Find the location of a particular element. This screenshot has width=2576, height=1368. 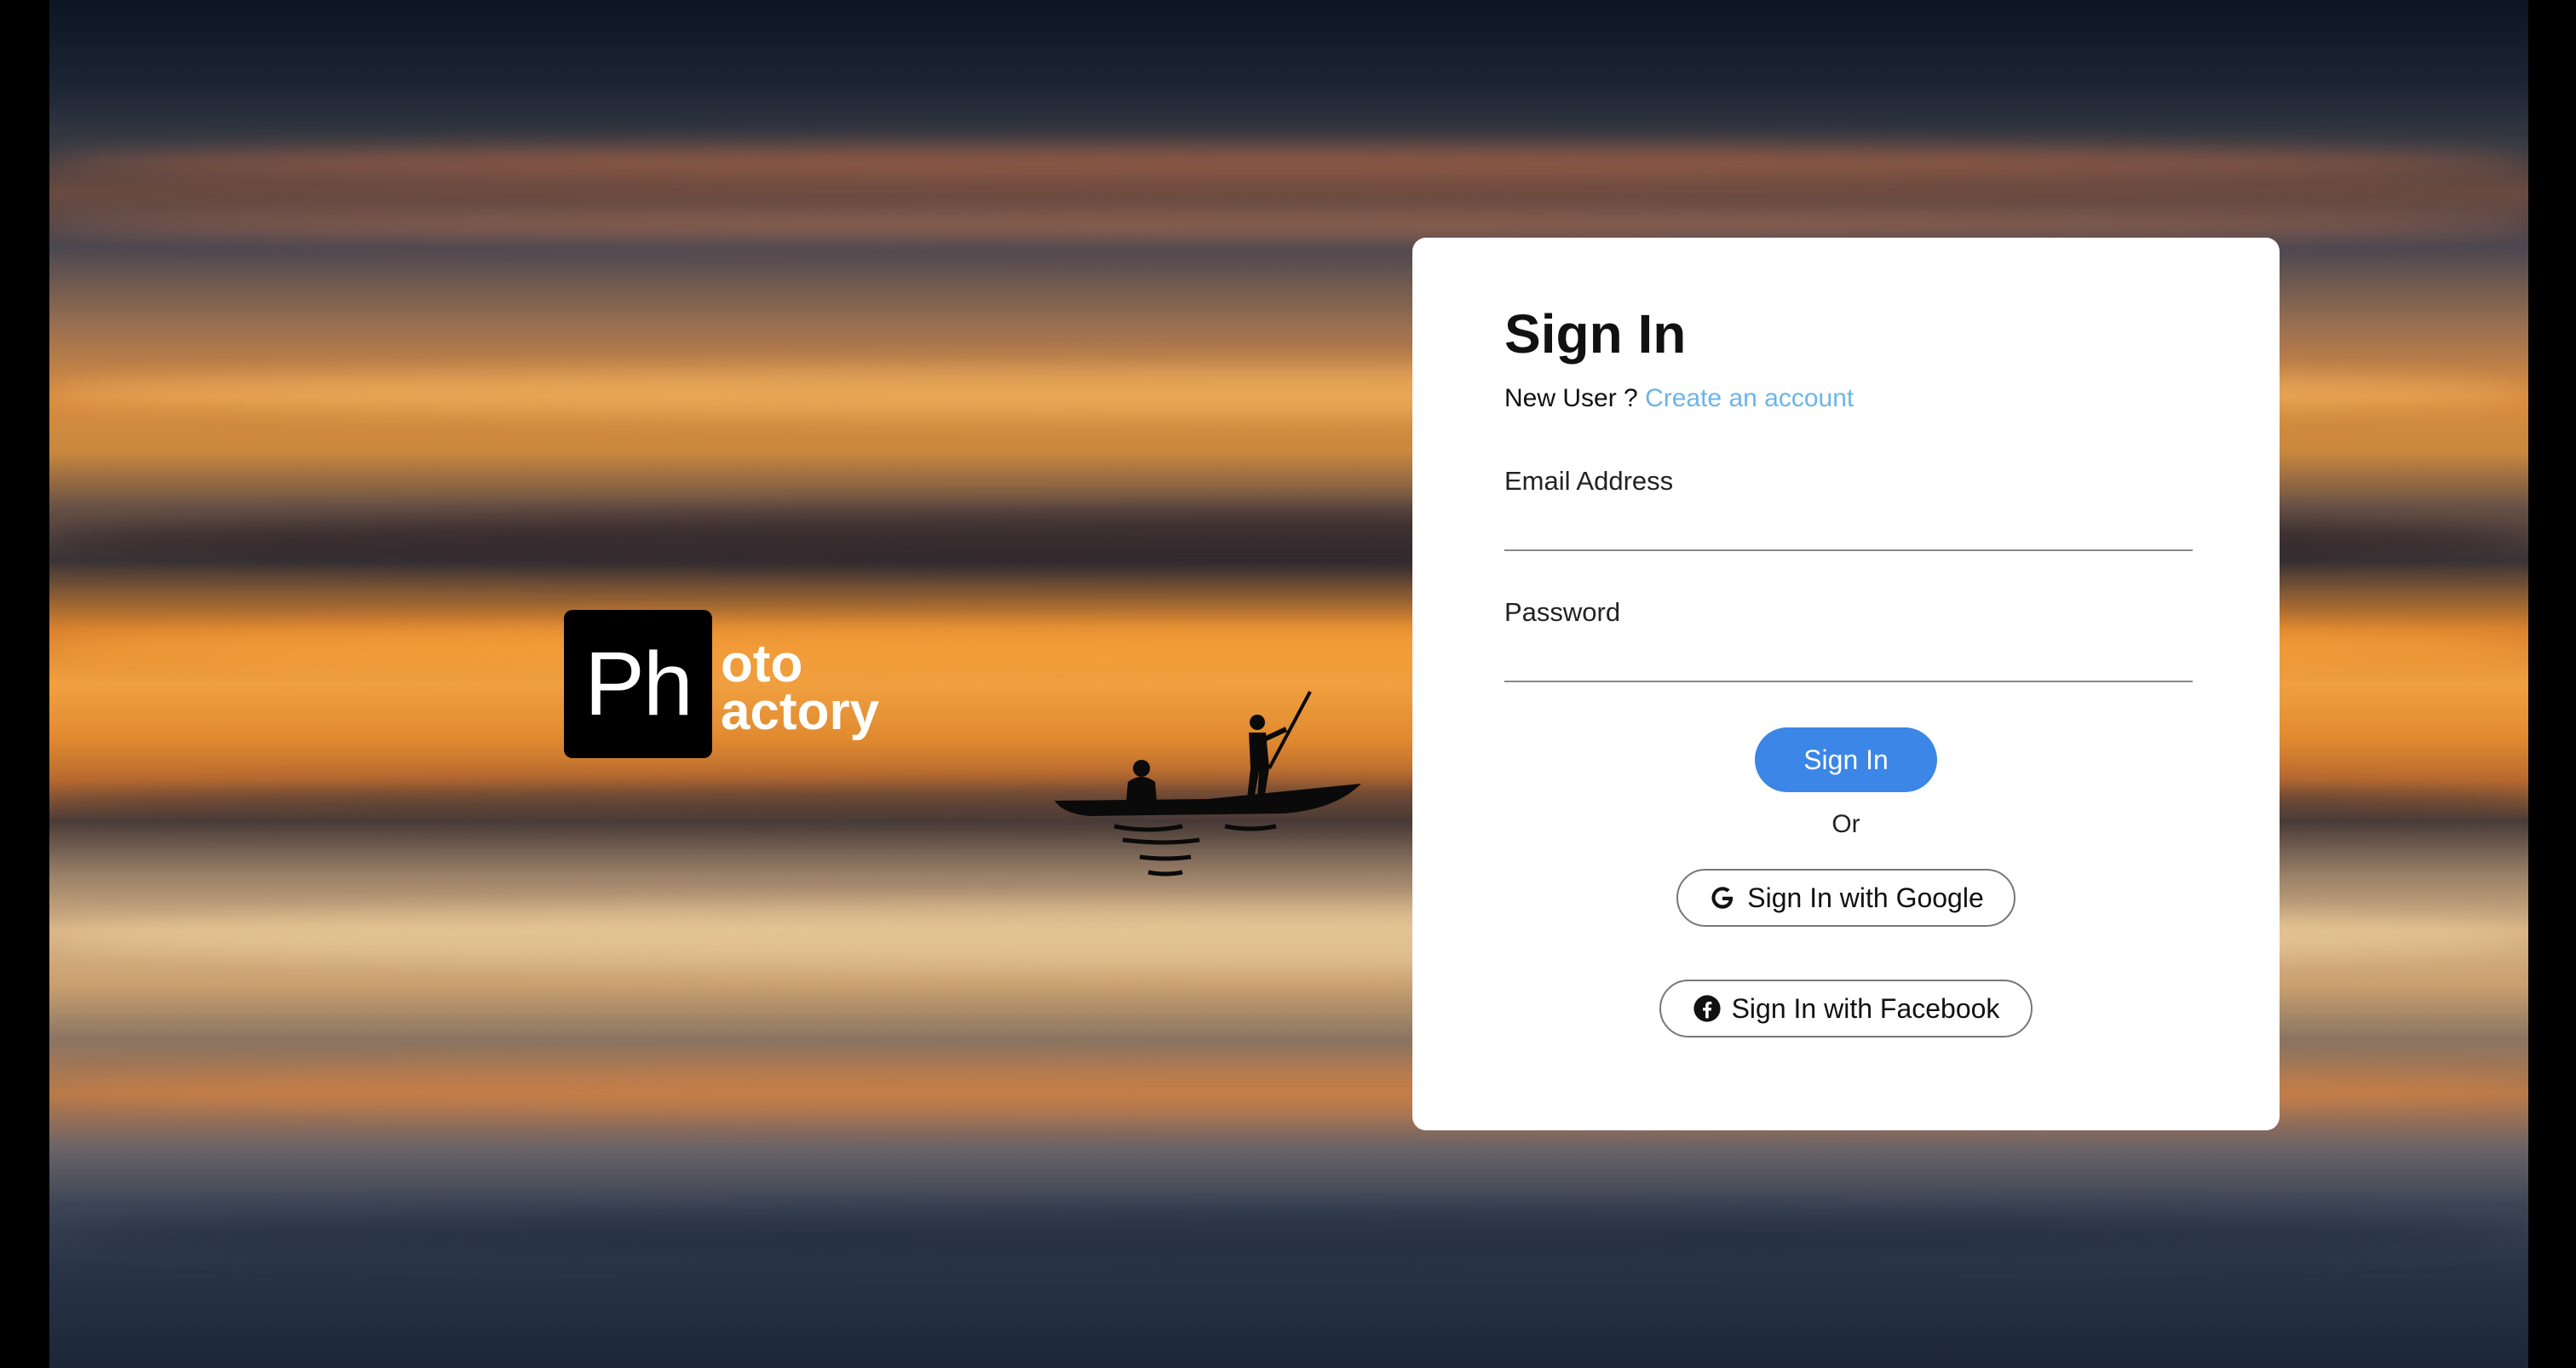

facebook-signin-label: Sign In with Facebook is located at coordinates (1866, 1008).